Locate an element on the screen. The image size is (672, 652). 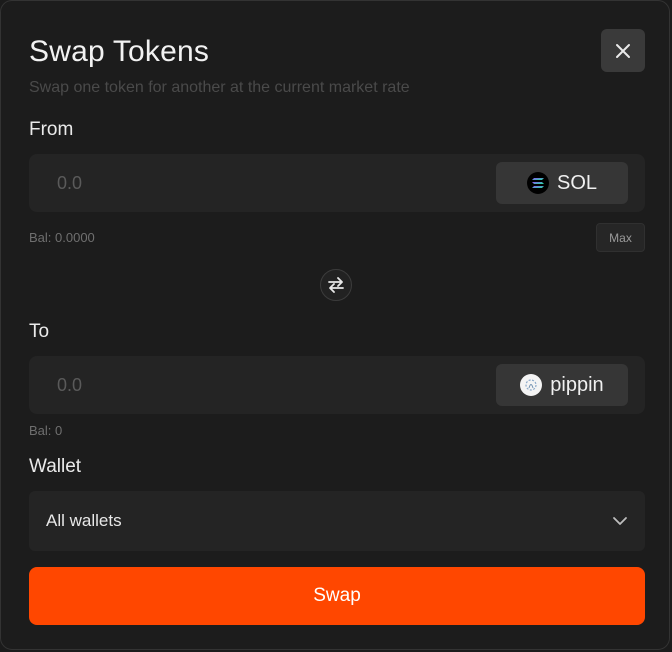
from-amount-box: SOL is located at coordinates (337, 183).